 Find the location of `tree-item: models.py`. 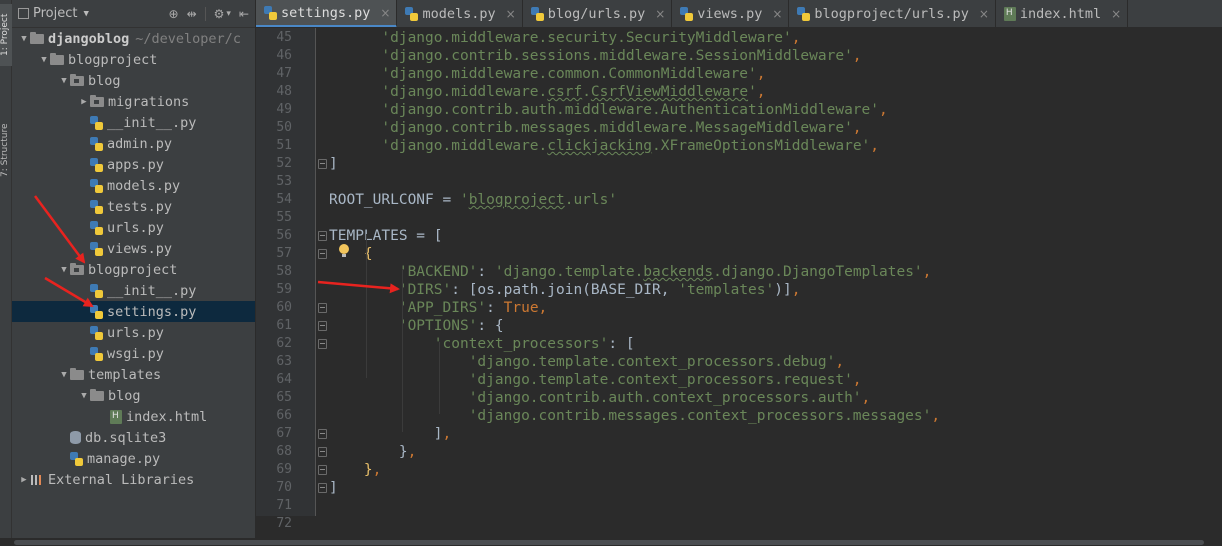

tree-item: models.py is located at coordinates (133, 185).